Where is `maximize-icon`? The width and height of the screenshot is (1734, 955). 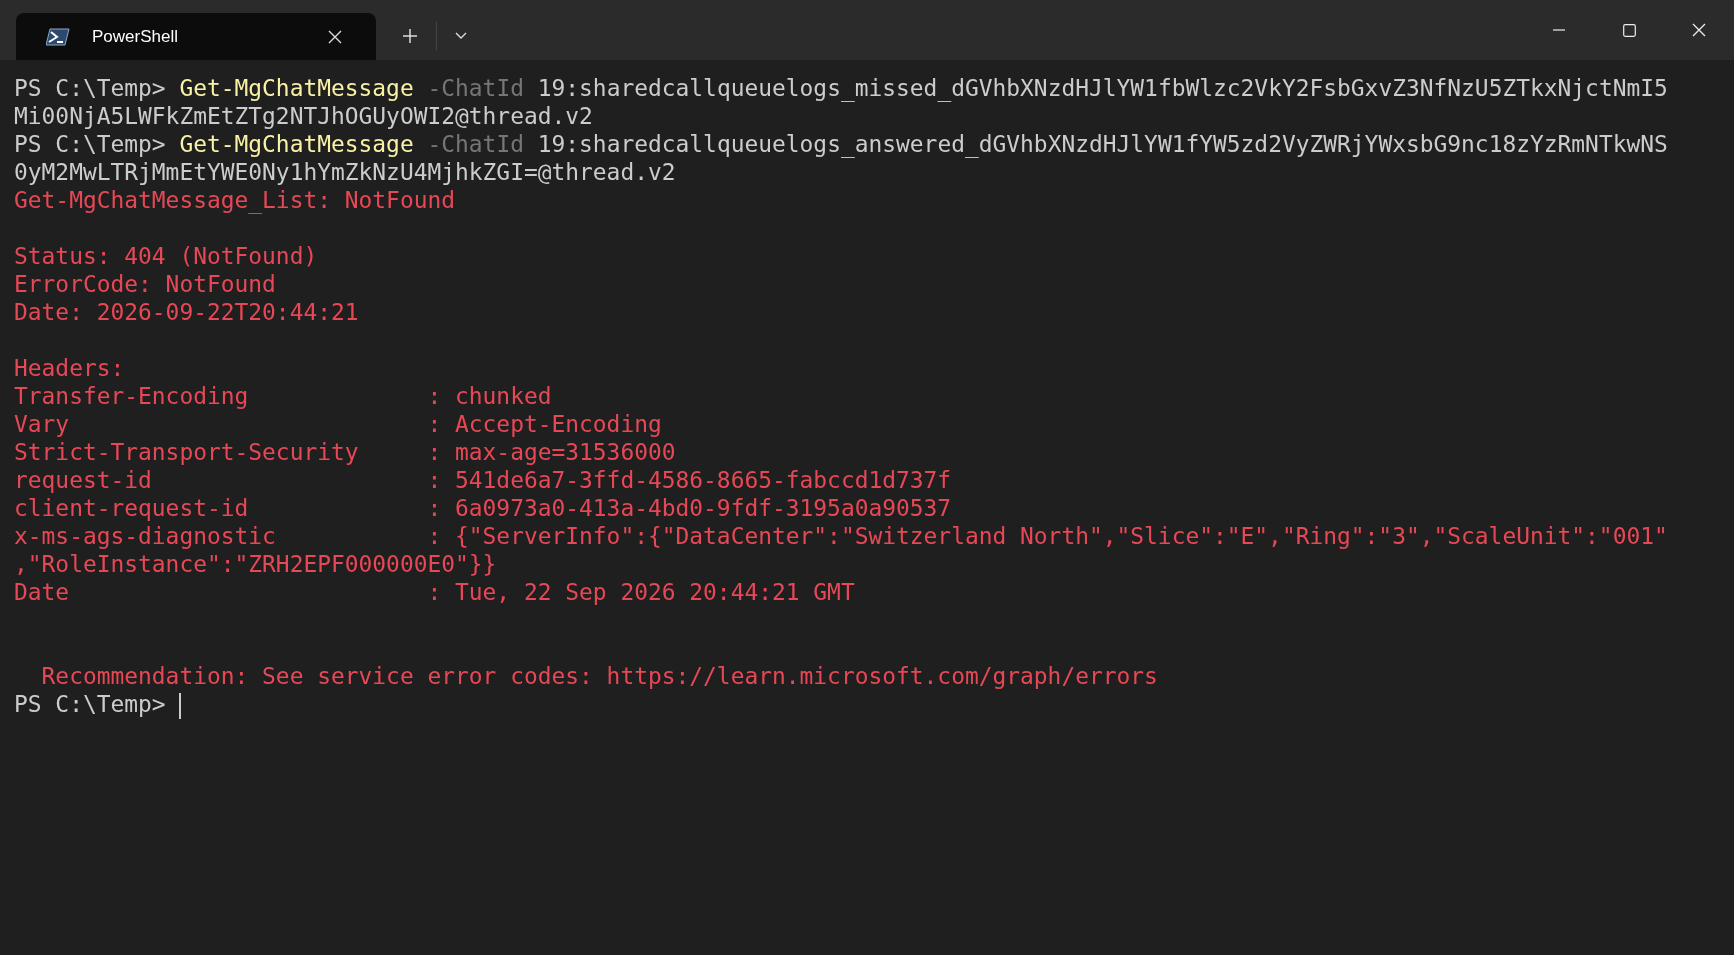 maximize-icon is located at coordinates (1629, 30).